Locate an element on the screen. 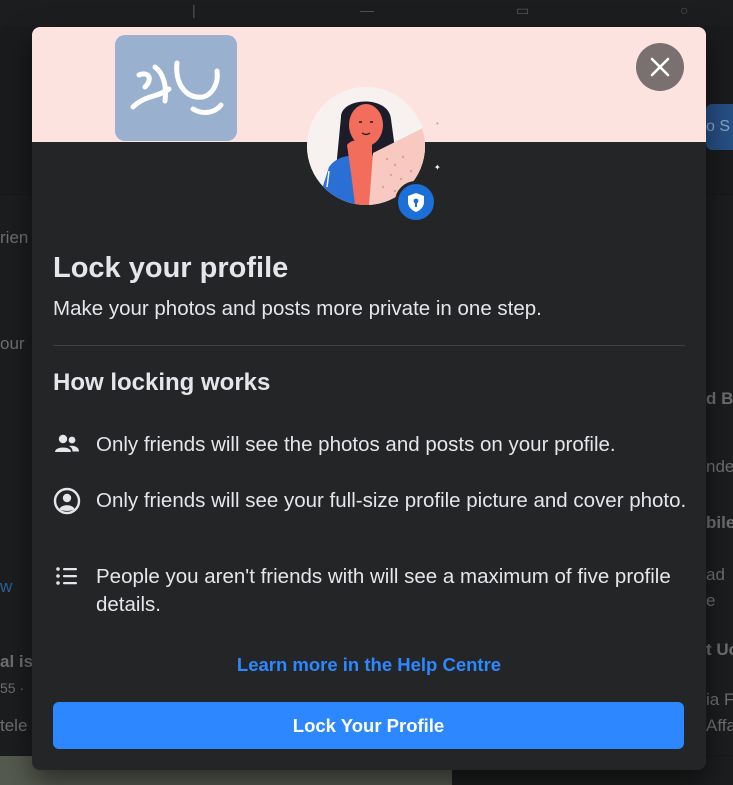  background-text: tele is located at coordinates (14, 725).